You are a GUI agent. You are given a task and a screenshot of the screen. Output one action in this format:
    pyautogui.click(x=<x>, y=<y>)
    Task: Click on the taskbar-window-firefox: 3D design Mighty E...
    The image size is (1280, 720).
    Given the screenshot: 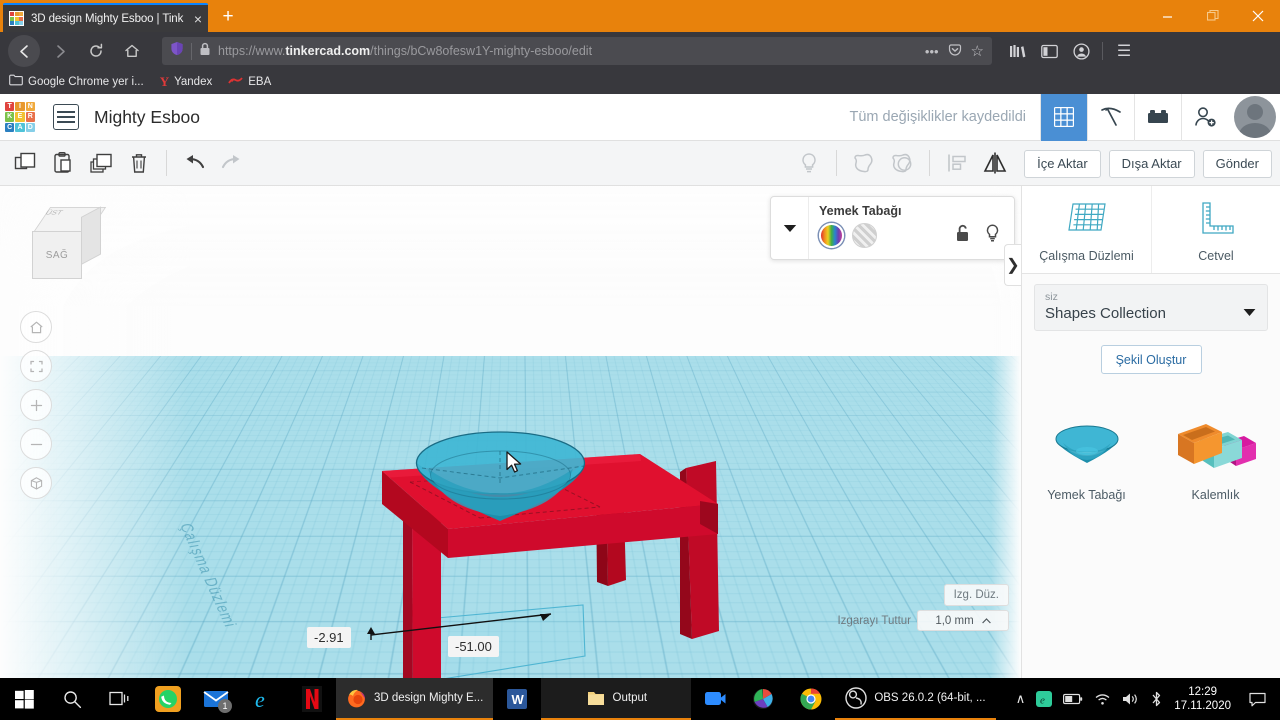 What is the action you would take?
    pyautogui.click(x=415, y=699)
    